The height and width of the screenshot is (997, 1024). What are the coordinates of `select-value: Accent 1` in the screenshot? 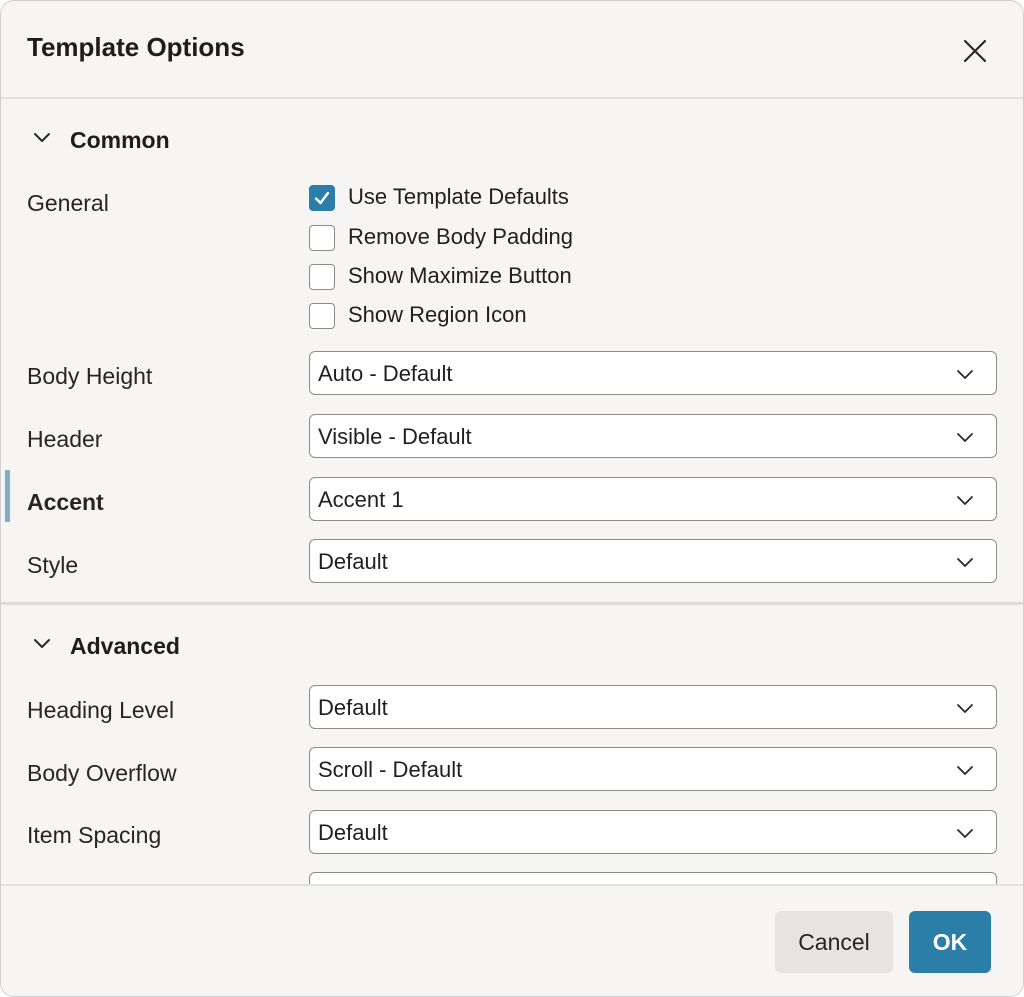 It's located at (361, 499).